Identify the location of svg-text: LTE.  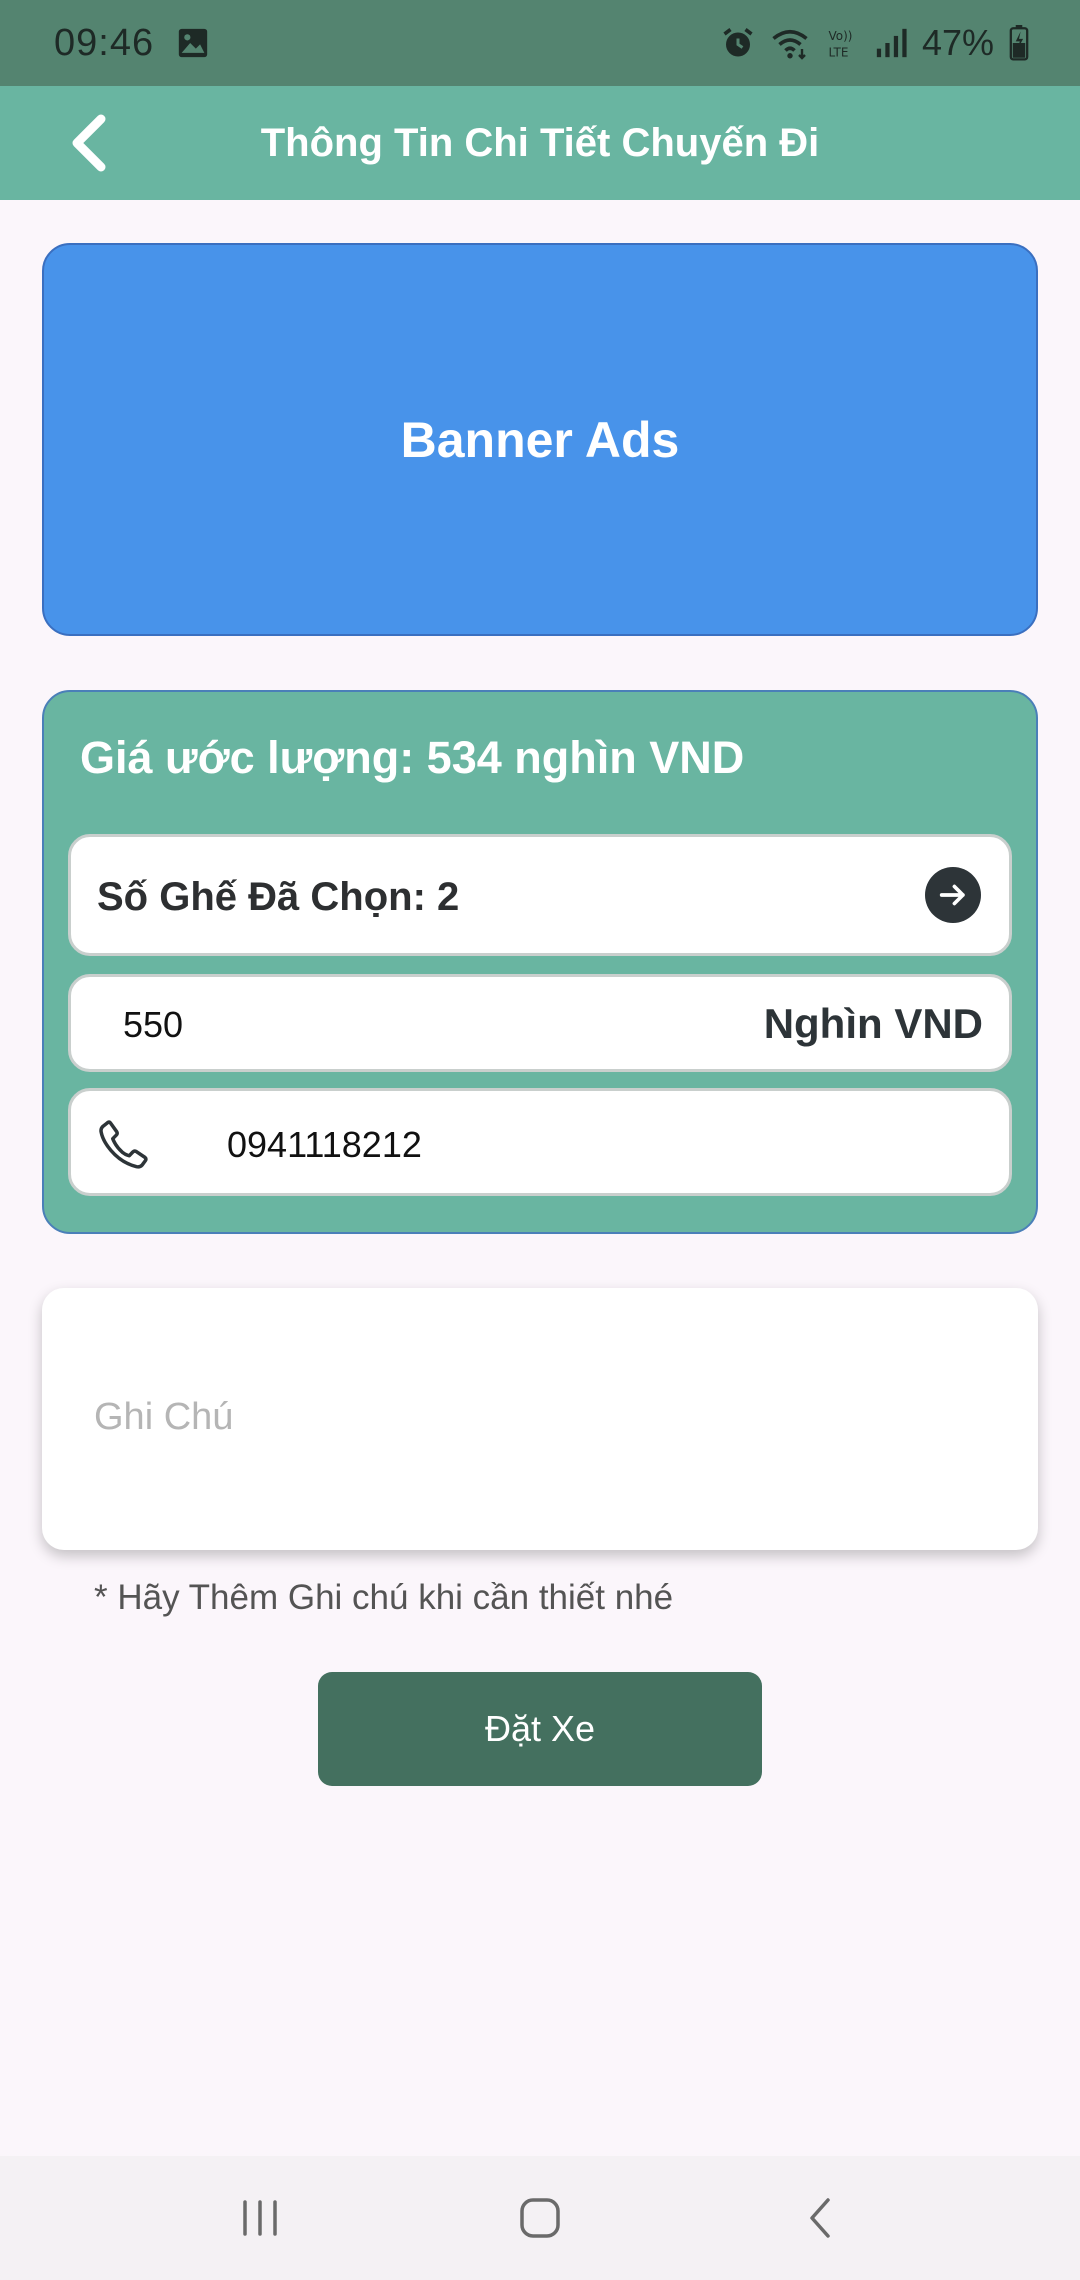
(838, 53).